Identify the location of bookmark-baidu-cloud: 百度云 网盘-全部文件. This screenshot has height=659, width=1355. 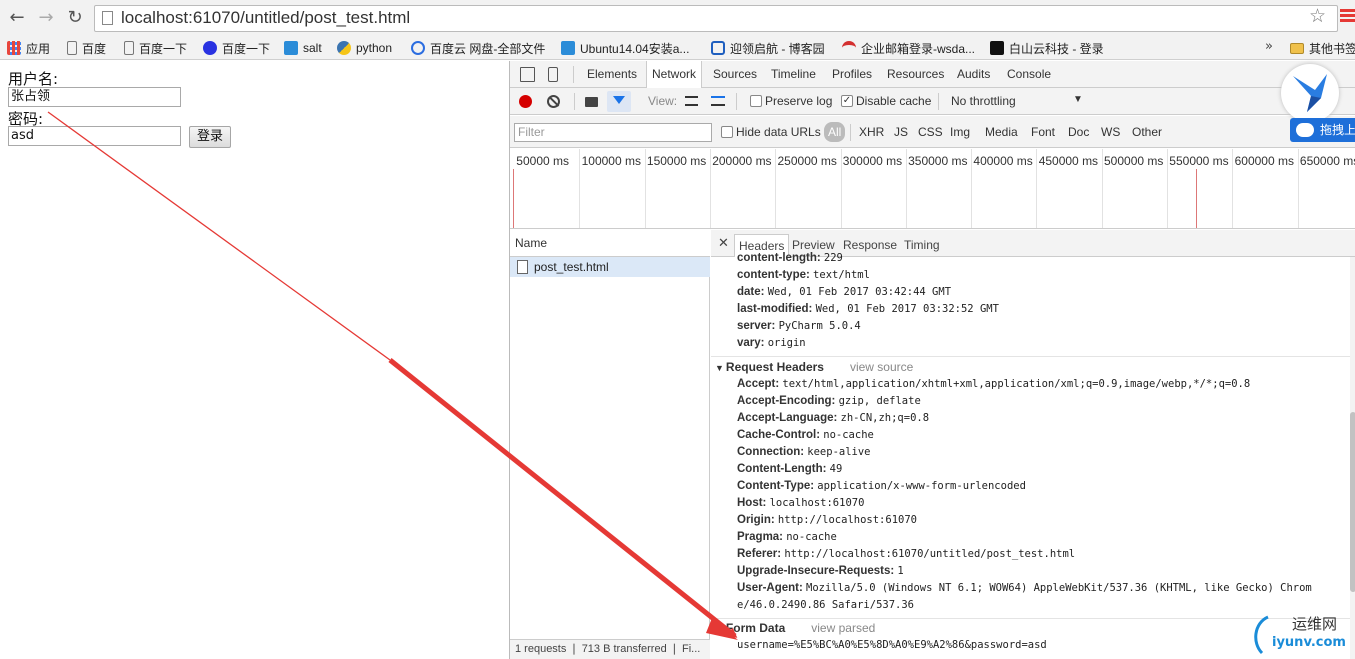
(478, 48).